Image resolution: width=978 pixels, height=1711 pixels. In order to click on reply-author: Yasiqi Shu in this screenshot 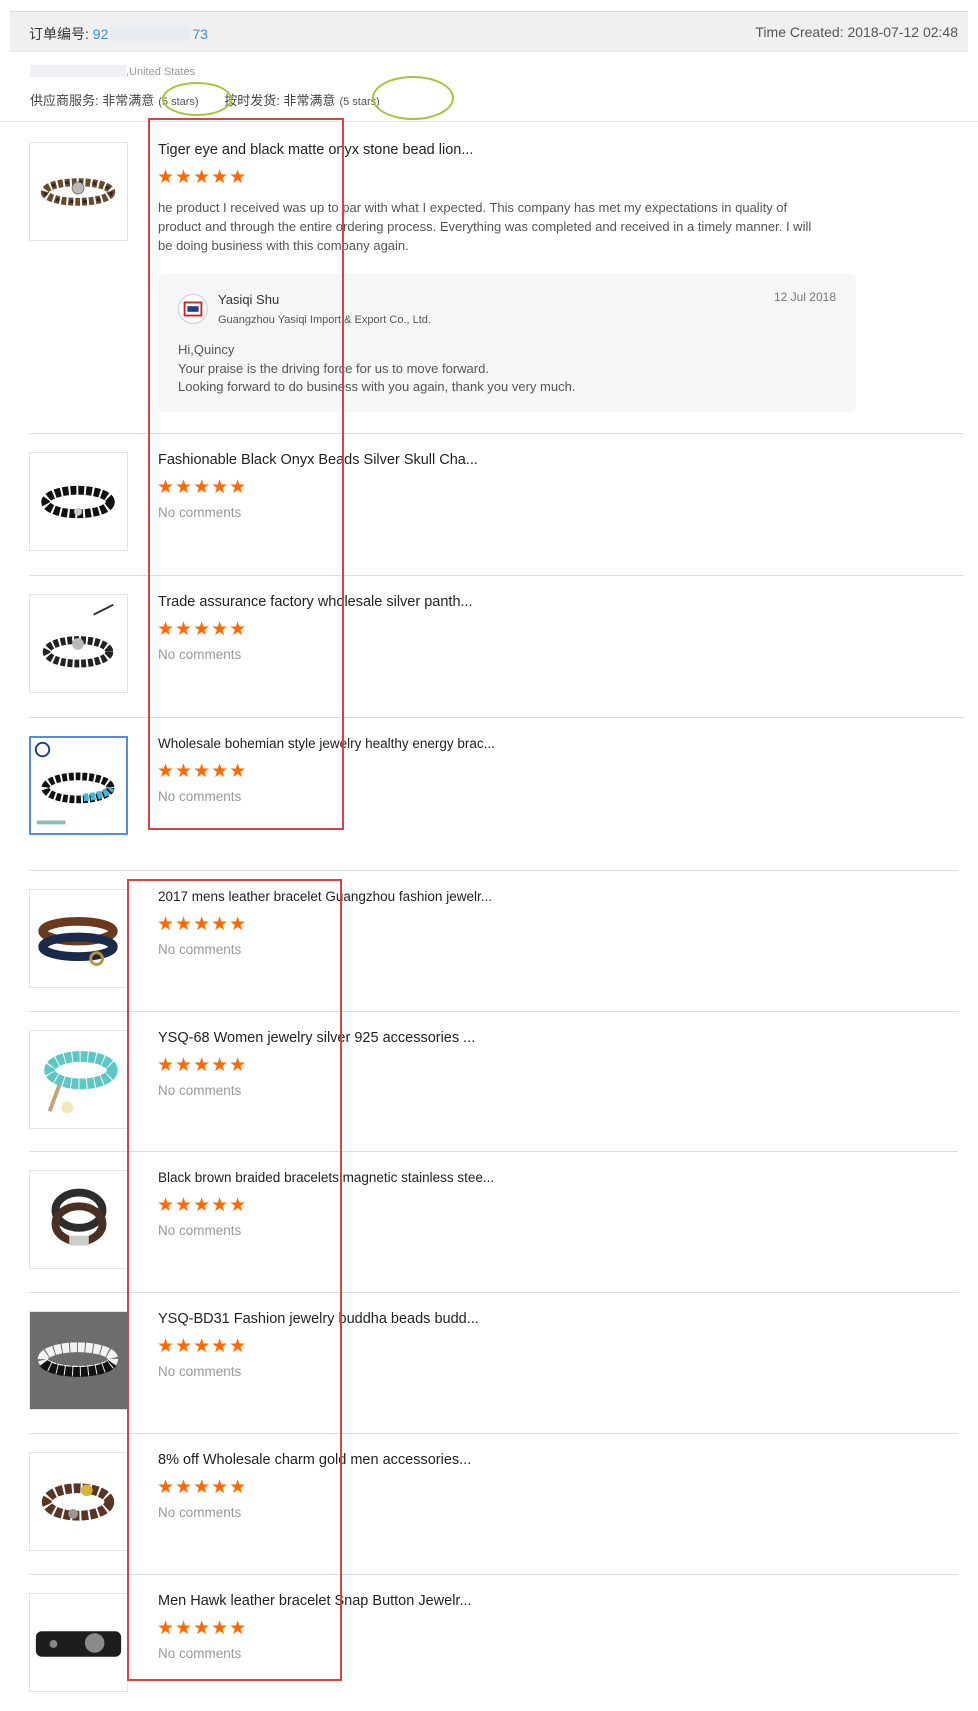, I will do `click(249, 299)`.